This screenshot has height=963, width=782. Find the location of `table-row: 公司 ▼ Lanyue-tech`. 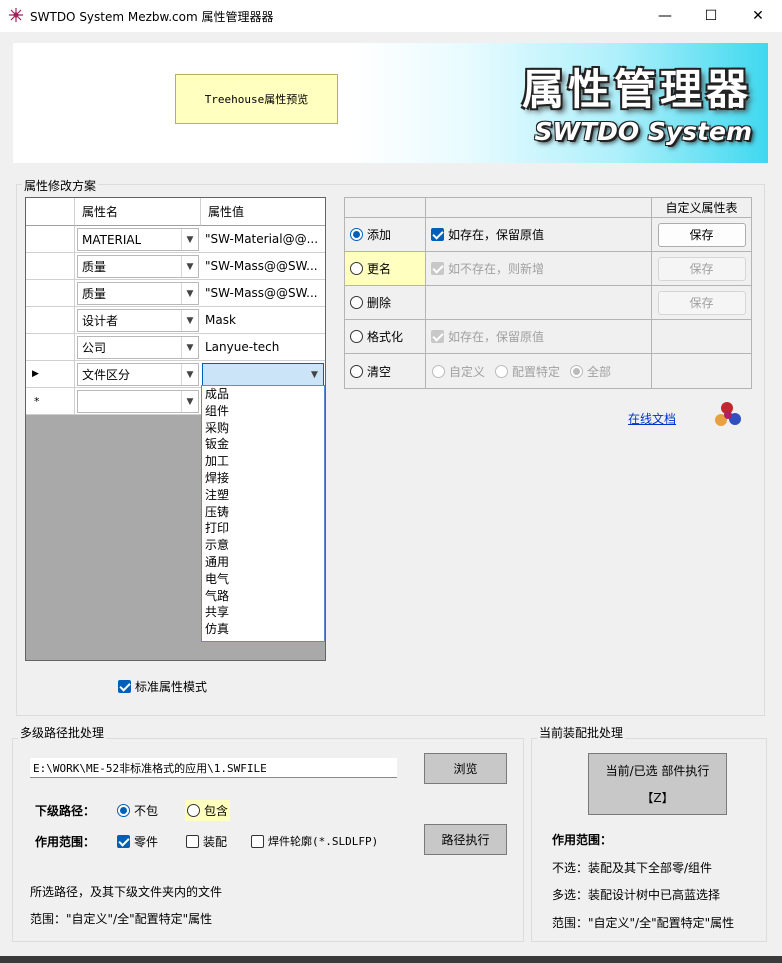

table-row: 公司 ▼ Lanyue-tech is located at coordinates (175, 347).